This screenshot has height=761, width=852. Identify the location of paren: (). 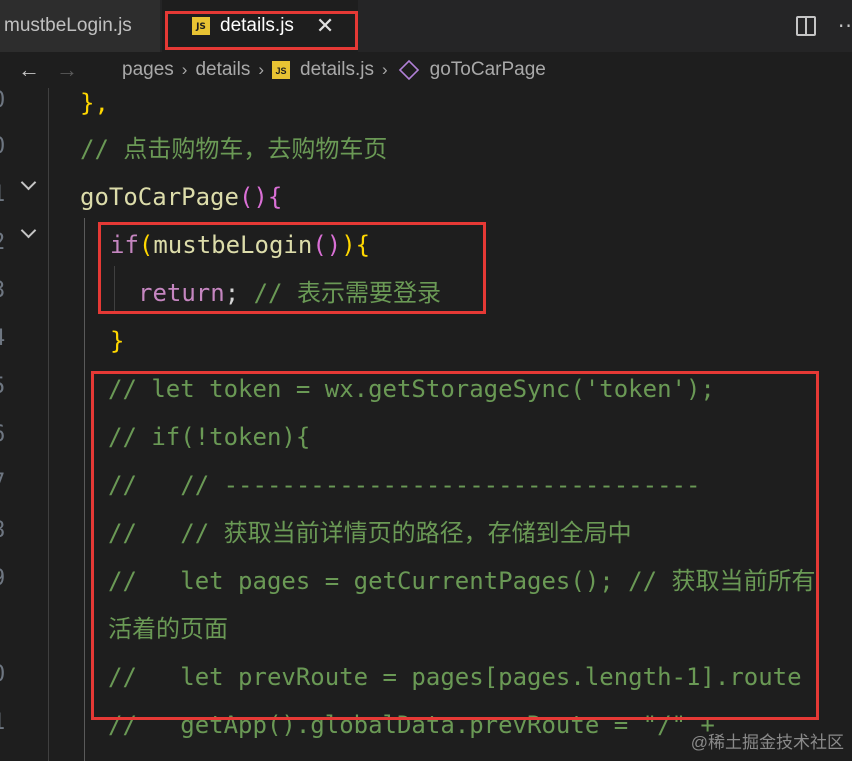
(253, 197).